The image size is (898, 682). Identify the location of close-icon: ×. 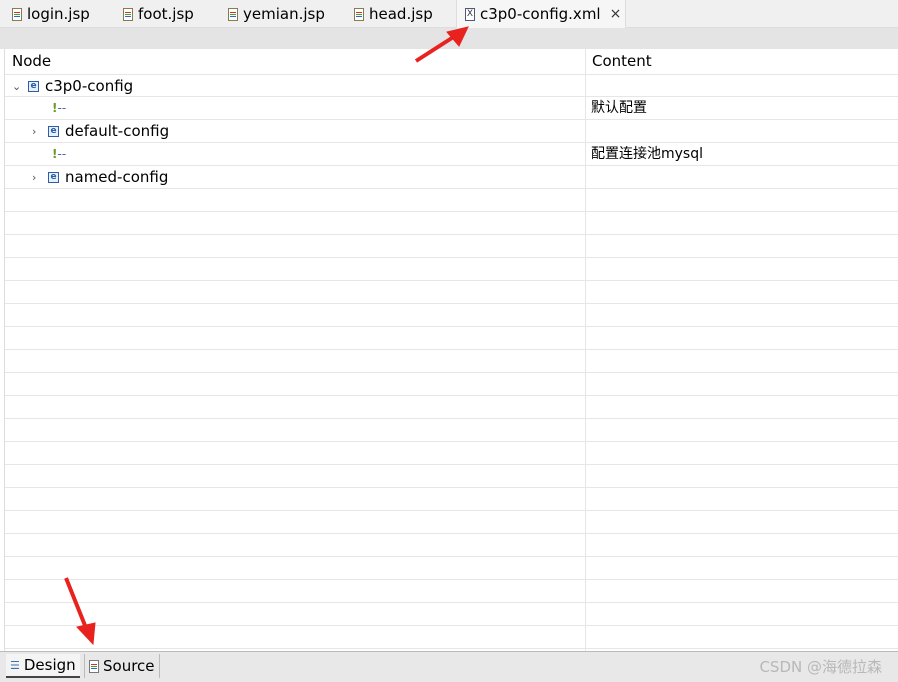
(616, 14).